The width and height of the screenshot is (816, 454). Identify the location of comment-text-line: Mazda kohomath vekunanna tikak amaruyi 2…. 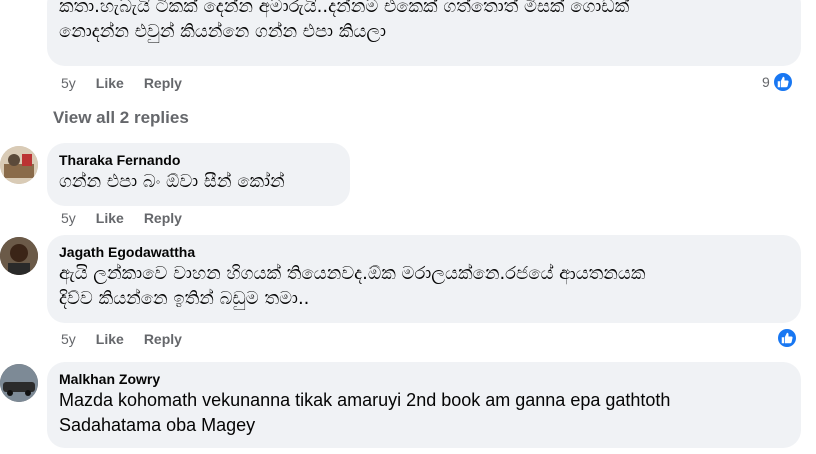
(365, 400).